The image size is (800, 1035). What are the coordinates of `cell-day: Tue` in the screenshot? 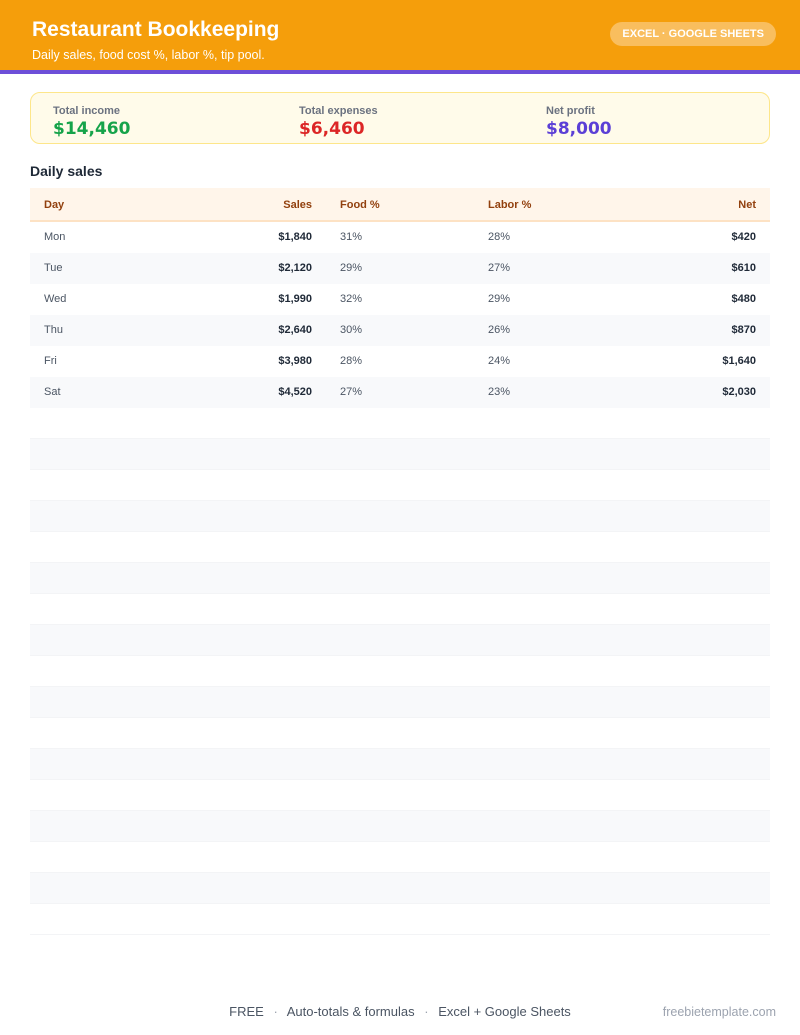 It's located at (53, 268).